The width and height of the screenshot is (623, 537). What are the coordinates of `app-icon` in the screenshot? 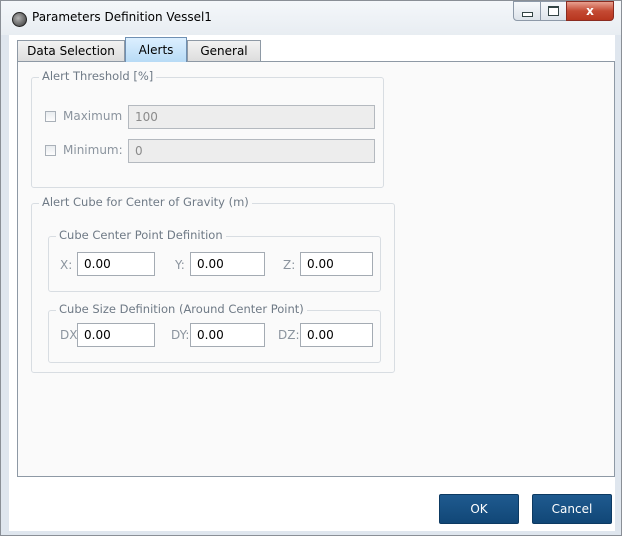 It's located at (19, 19).